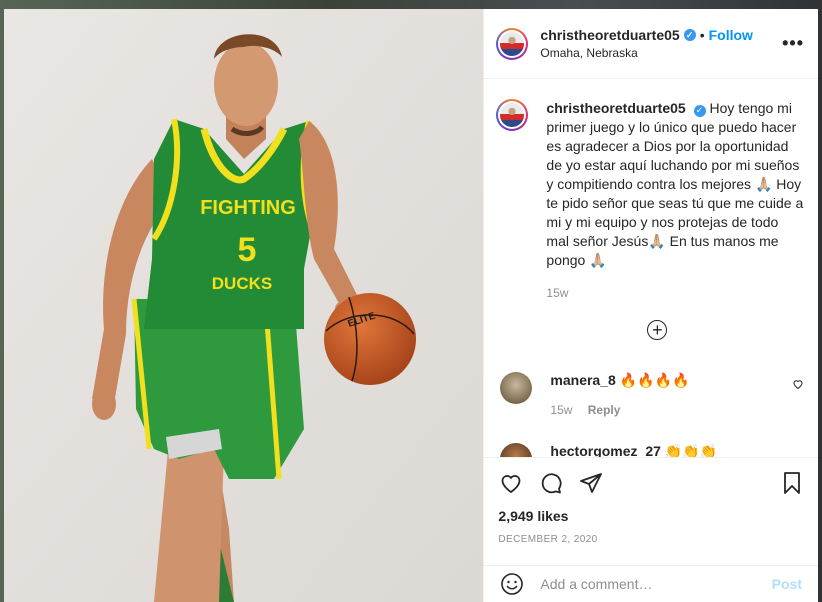 This screenshot has height=602, width=822. I want to click on comment-item: manera_8 🔥🔥🔥🔥 15w Reply, so click(652, 394).